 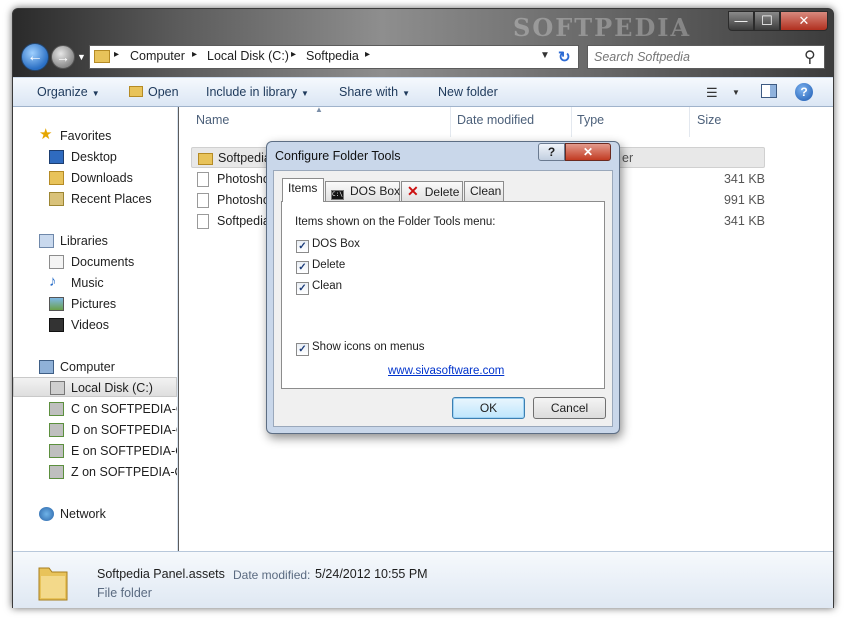 What do you see at coordinates (95, 472) in the screenshot?
I see `nav-network-drive-z: Z on SOFTPEDIA-OL` at bounding box center [95, 472].